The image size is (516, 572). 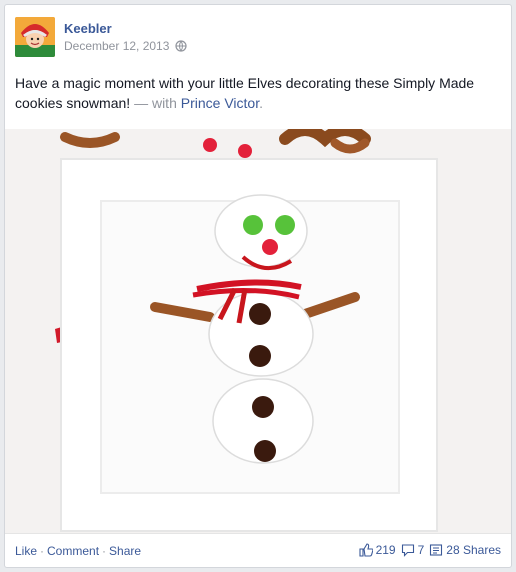 I want to click on with-label: — with, so click(x=155, y=103).